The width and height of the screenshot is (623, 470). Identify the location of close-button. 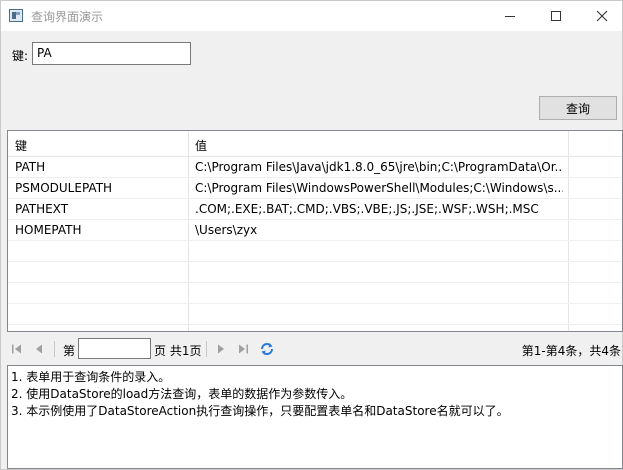
(601, 16).